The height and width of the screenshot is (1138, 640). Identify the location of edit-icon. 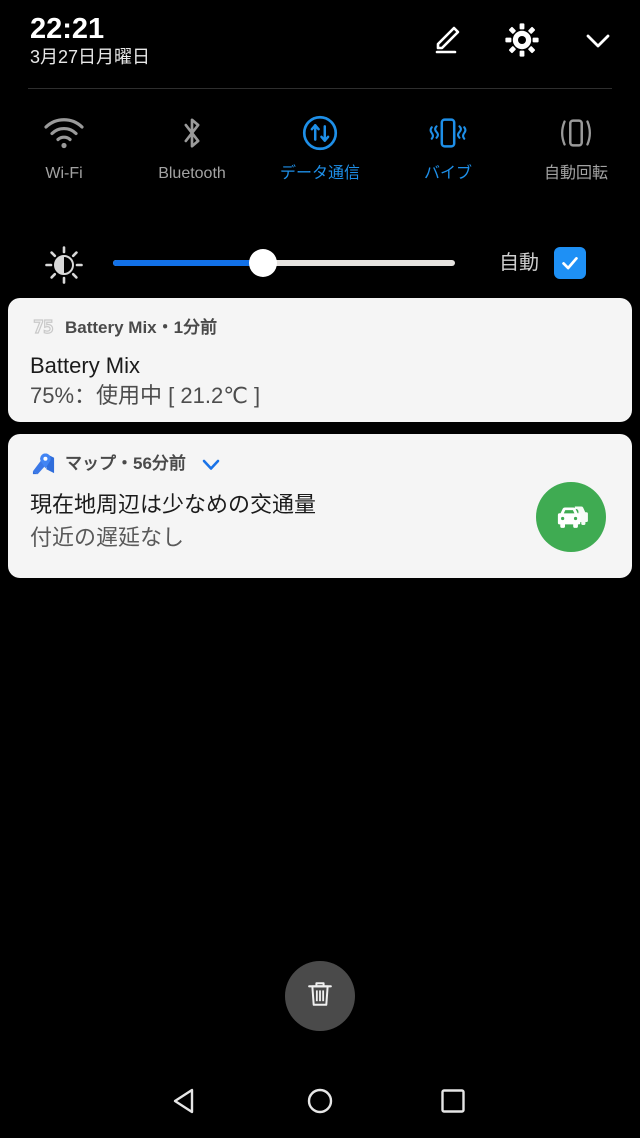
(446, 40).